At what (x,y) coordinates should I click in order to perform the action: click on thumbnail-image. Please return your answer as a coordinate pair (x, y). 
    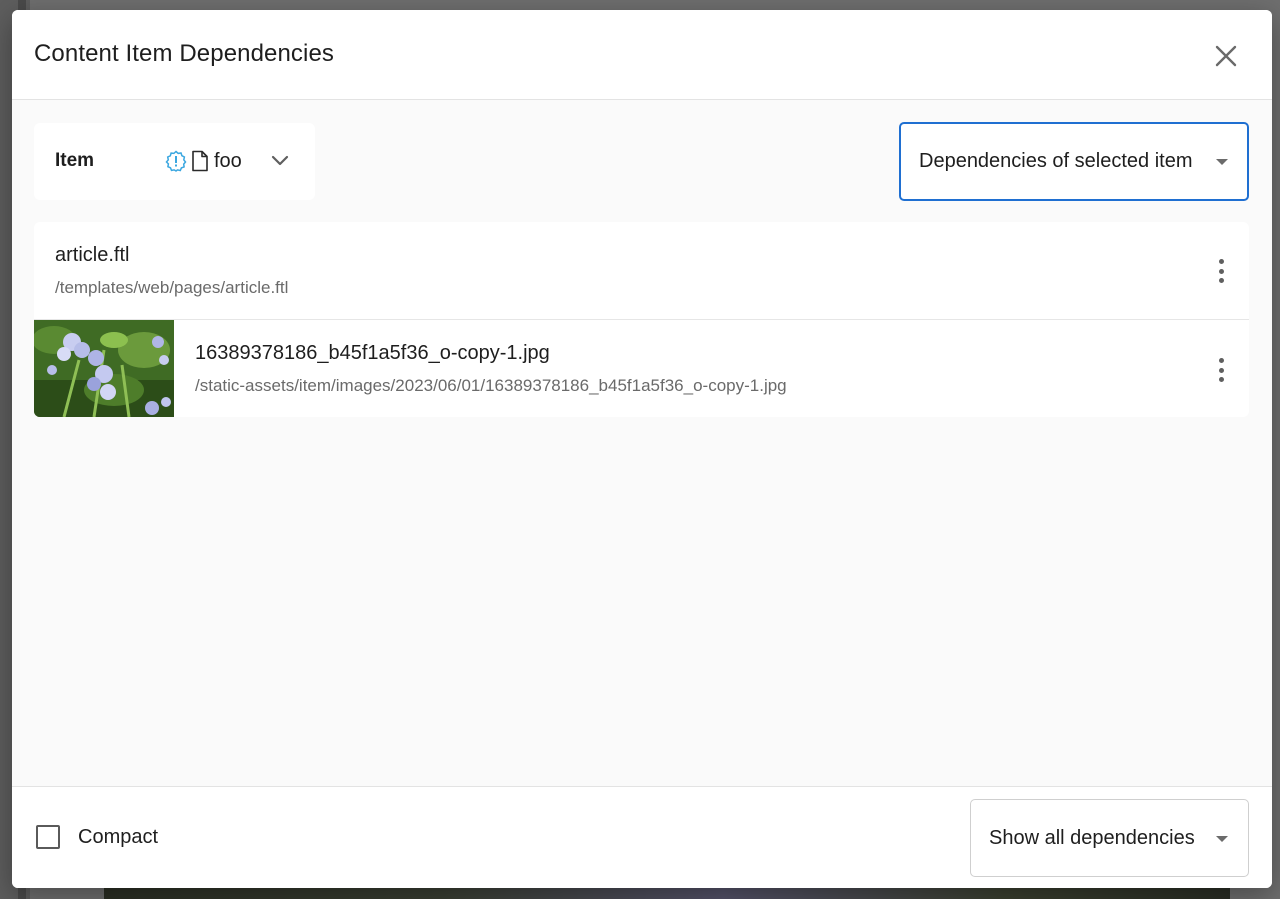
    Looking at the image, I should click on (104, 368).